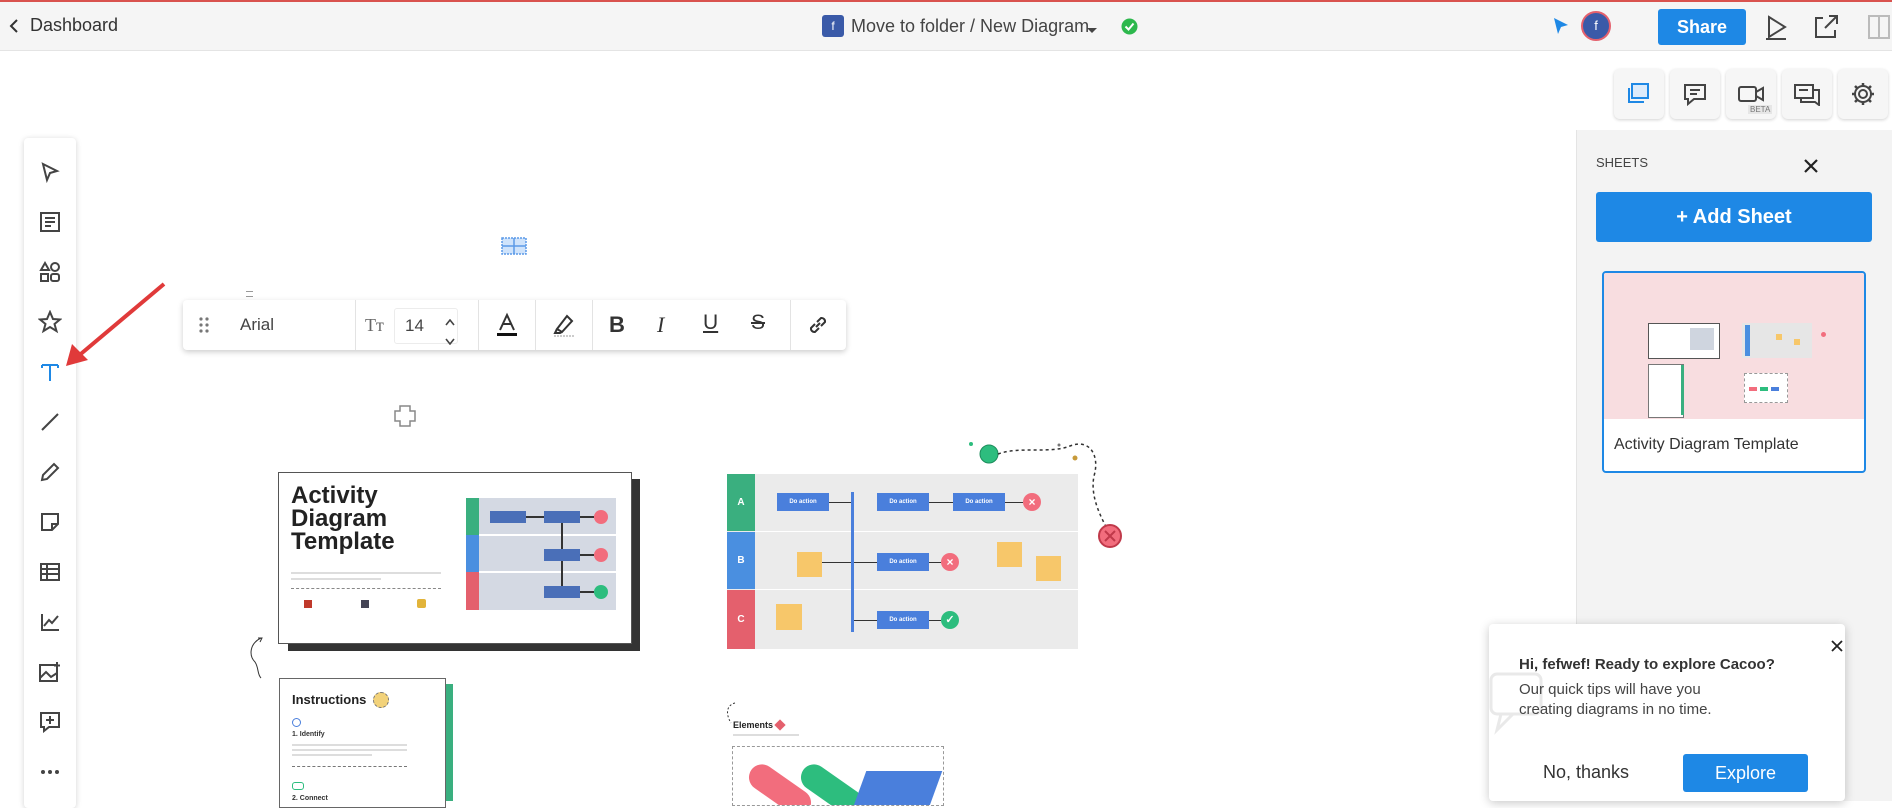 This screenshot has height=808, width=1892. Describe the element at coordinates (507, 327) in the screenshot. I see `font-color-icon` at that location.